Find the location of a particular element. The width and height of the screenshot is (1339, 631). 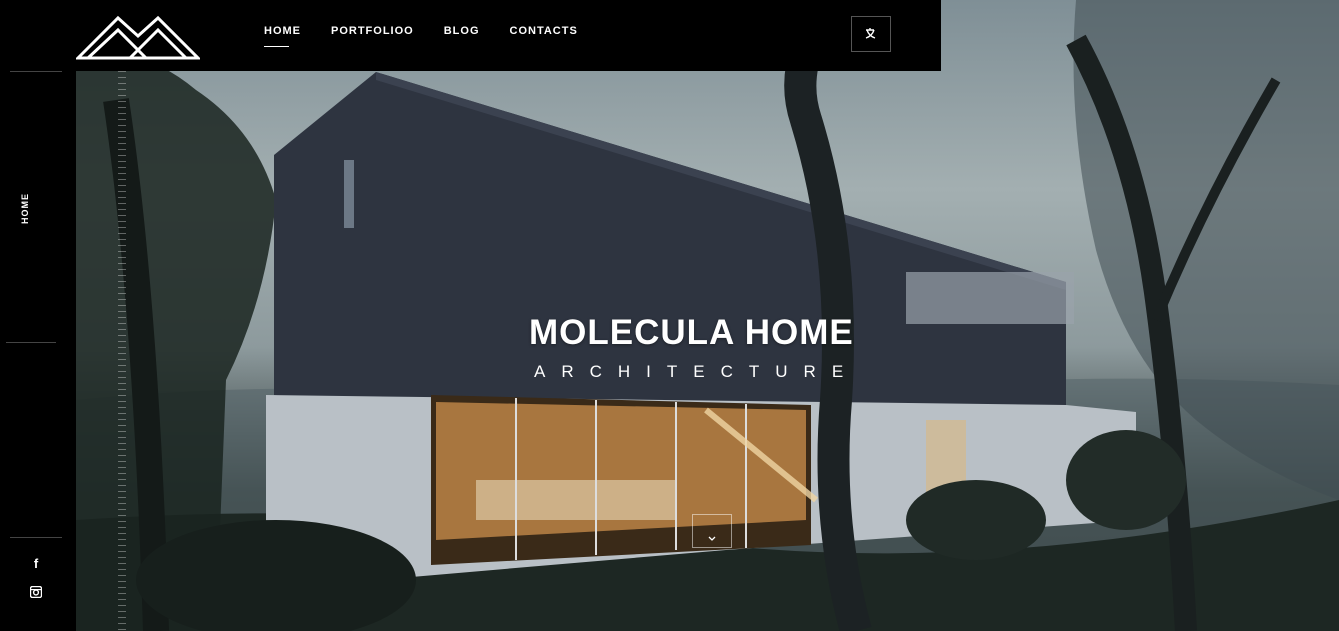

translate-icon is located at coordinates (870, 33).